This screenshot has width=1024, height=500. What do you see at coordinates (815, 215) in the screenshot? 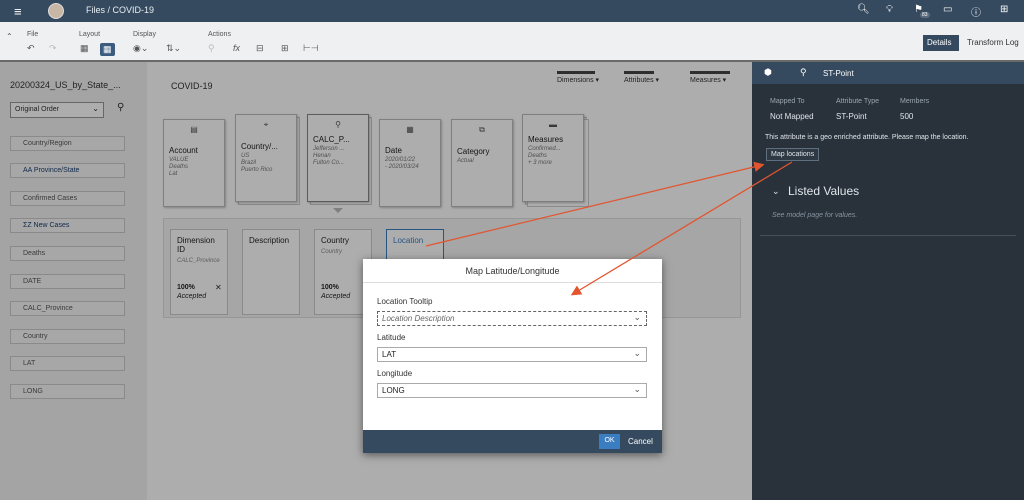
I see `see-model-text: See model page for values.` at bounding box center [815, 215].